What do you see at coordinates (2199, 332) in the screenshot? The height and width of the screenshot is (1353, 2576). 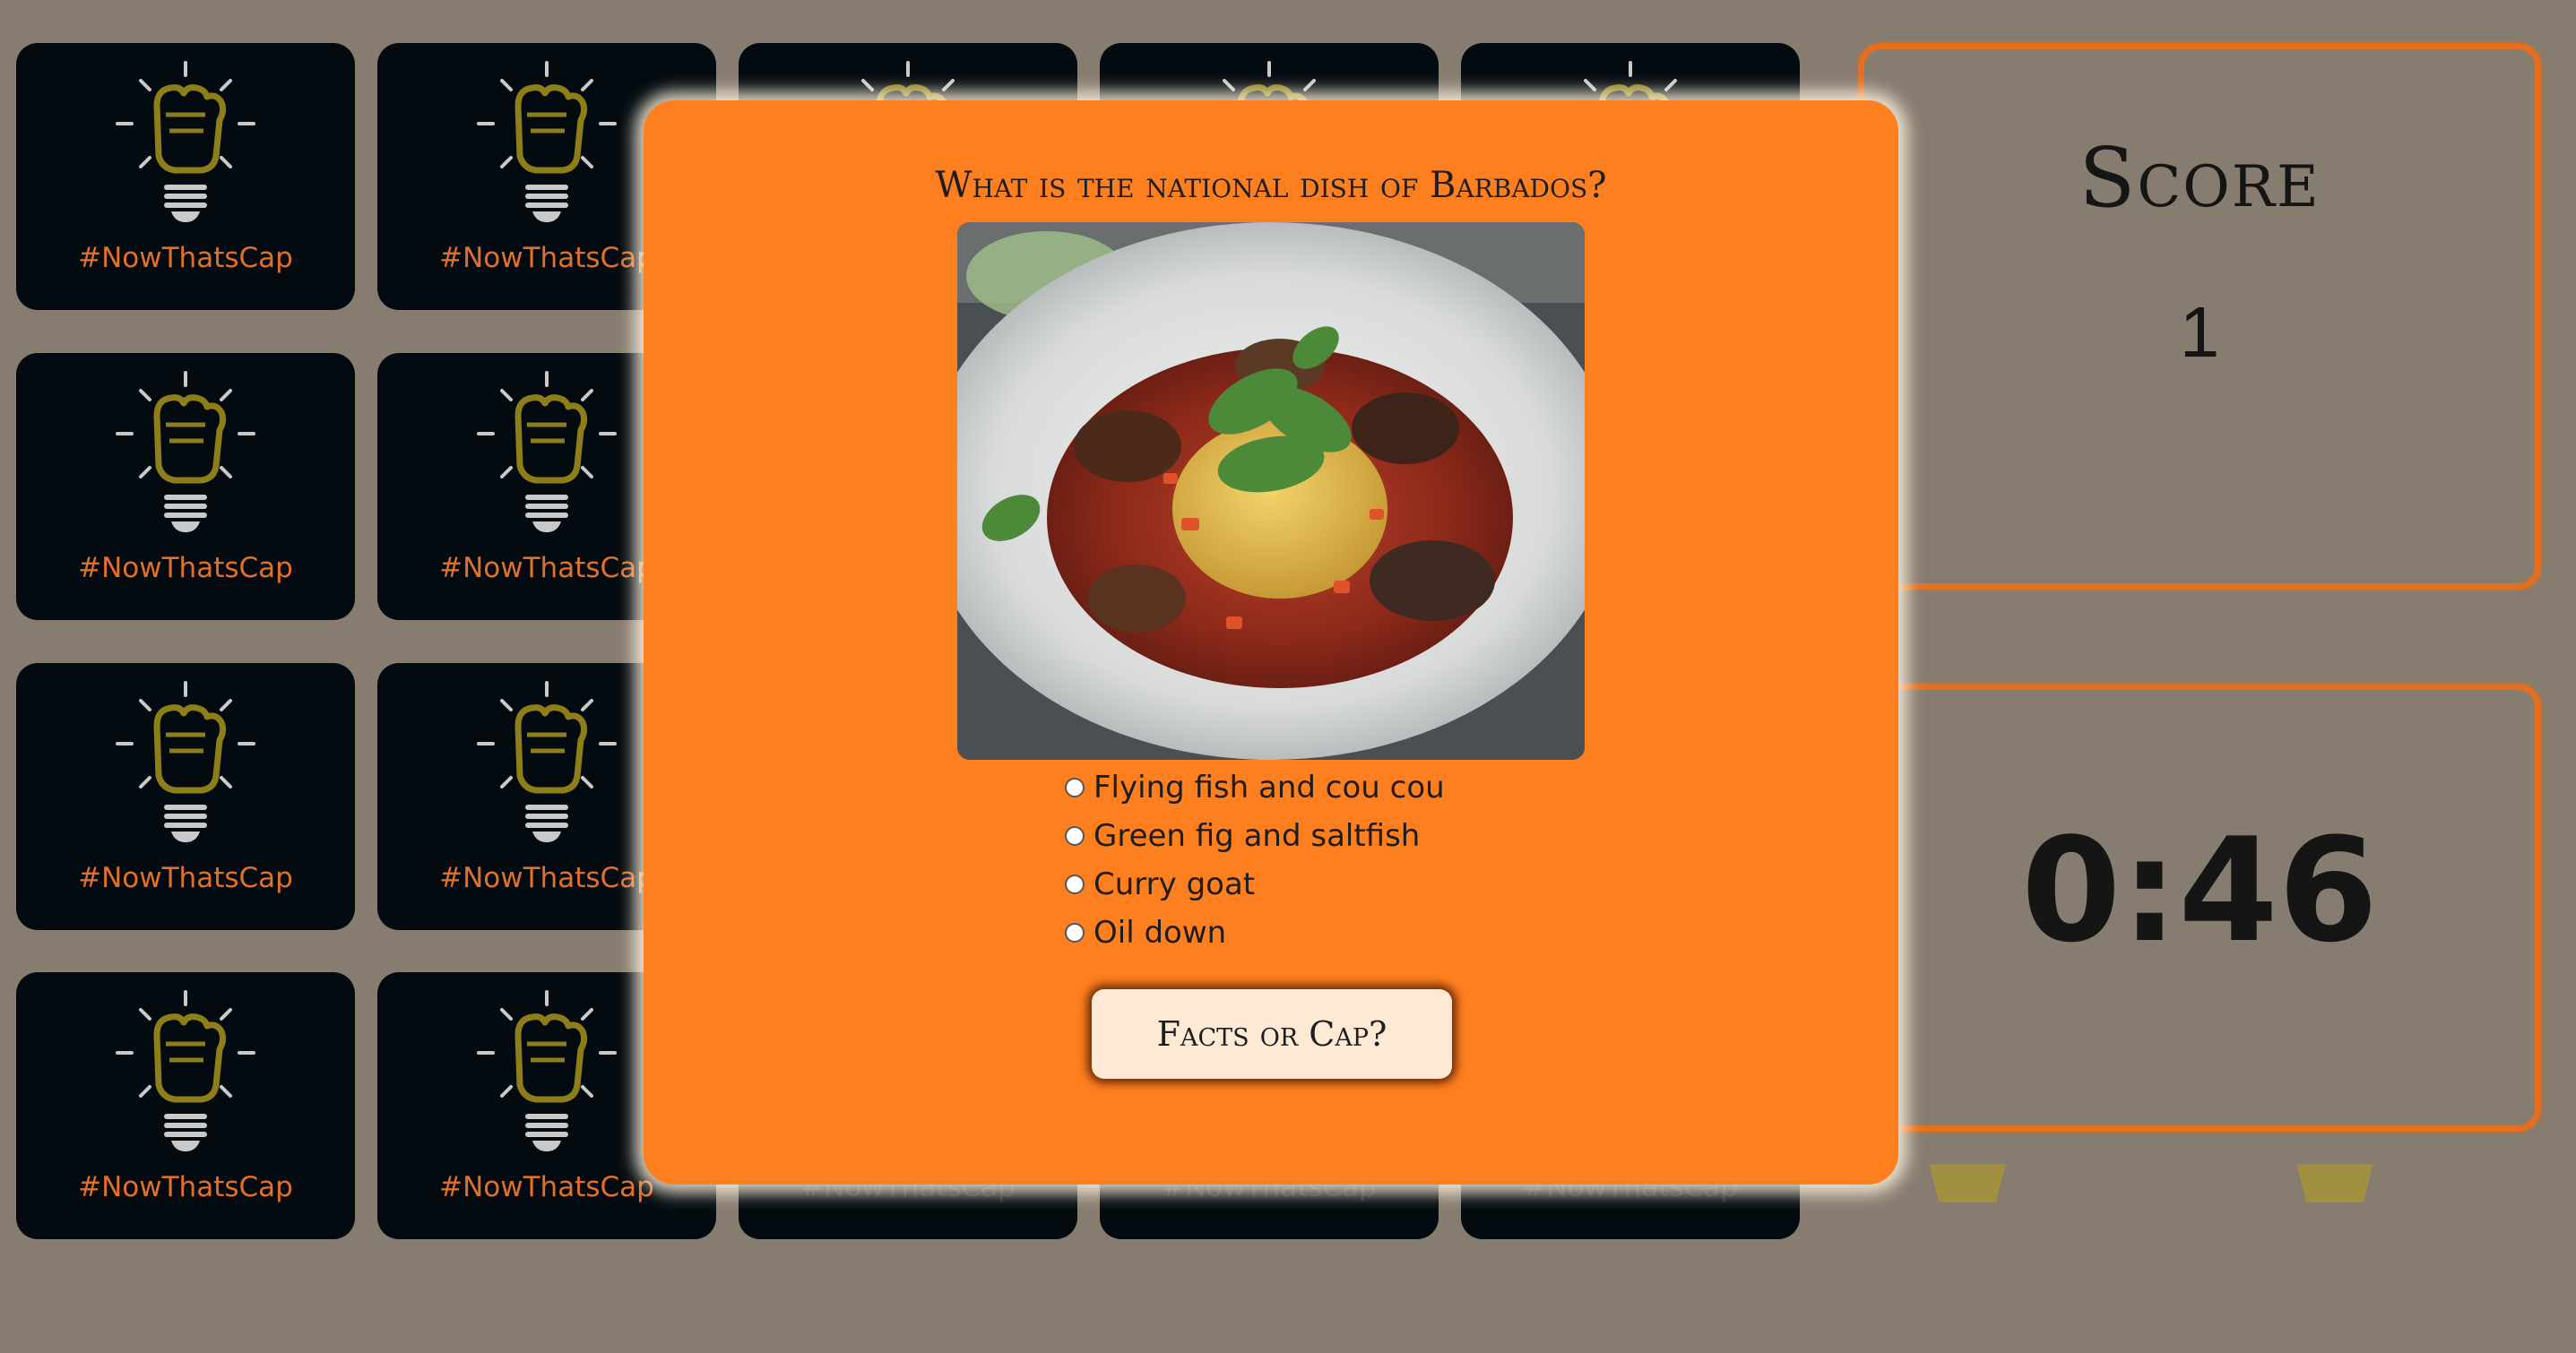 I see `score-value: 1` at bounding box center [2199, 332].